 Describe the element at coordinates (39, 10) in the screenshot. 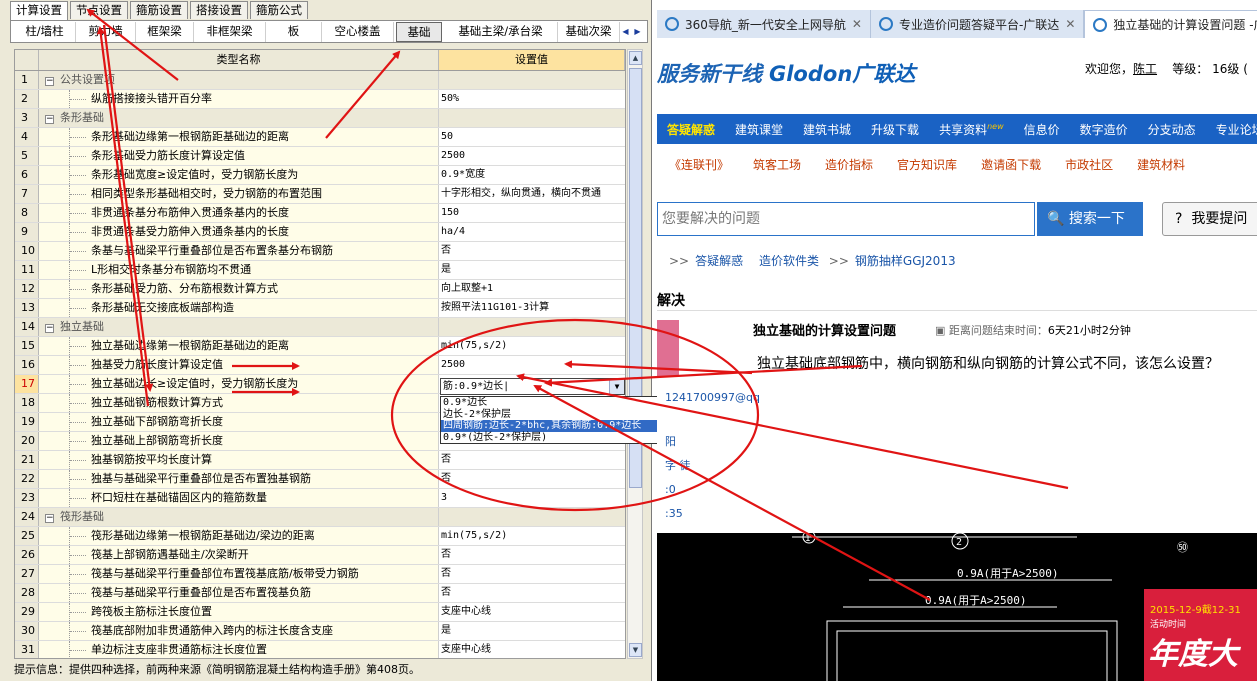

I see `tab-calc-settings: 计算设置` at that location.